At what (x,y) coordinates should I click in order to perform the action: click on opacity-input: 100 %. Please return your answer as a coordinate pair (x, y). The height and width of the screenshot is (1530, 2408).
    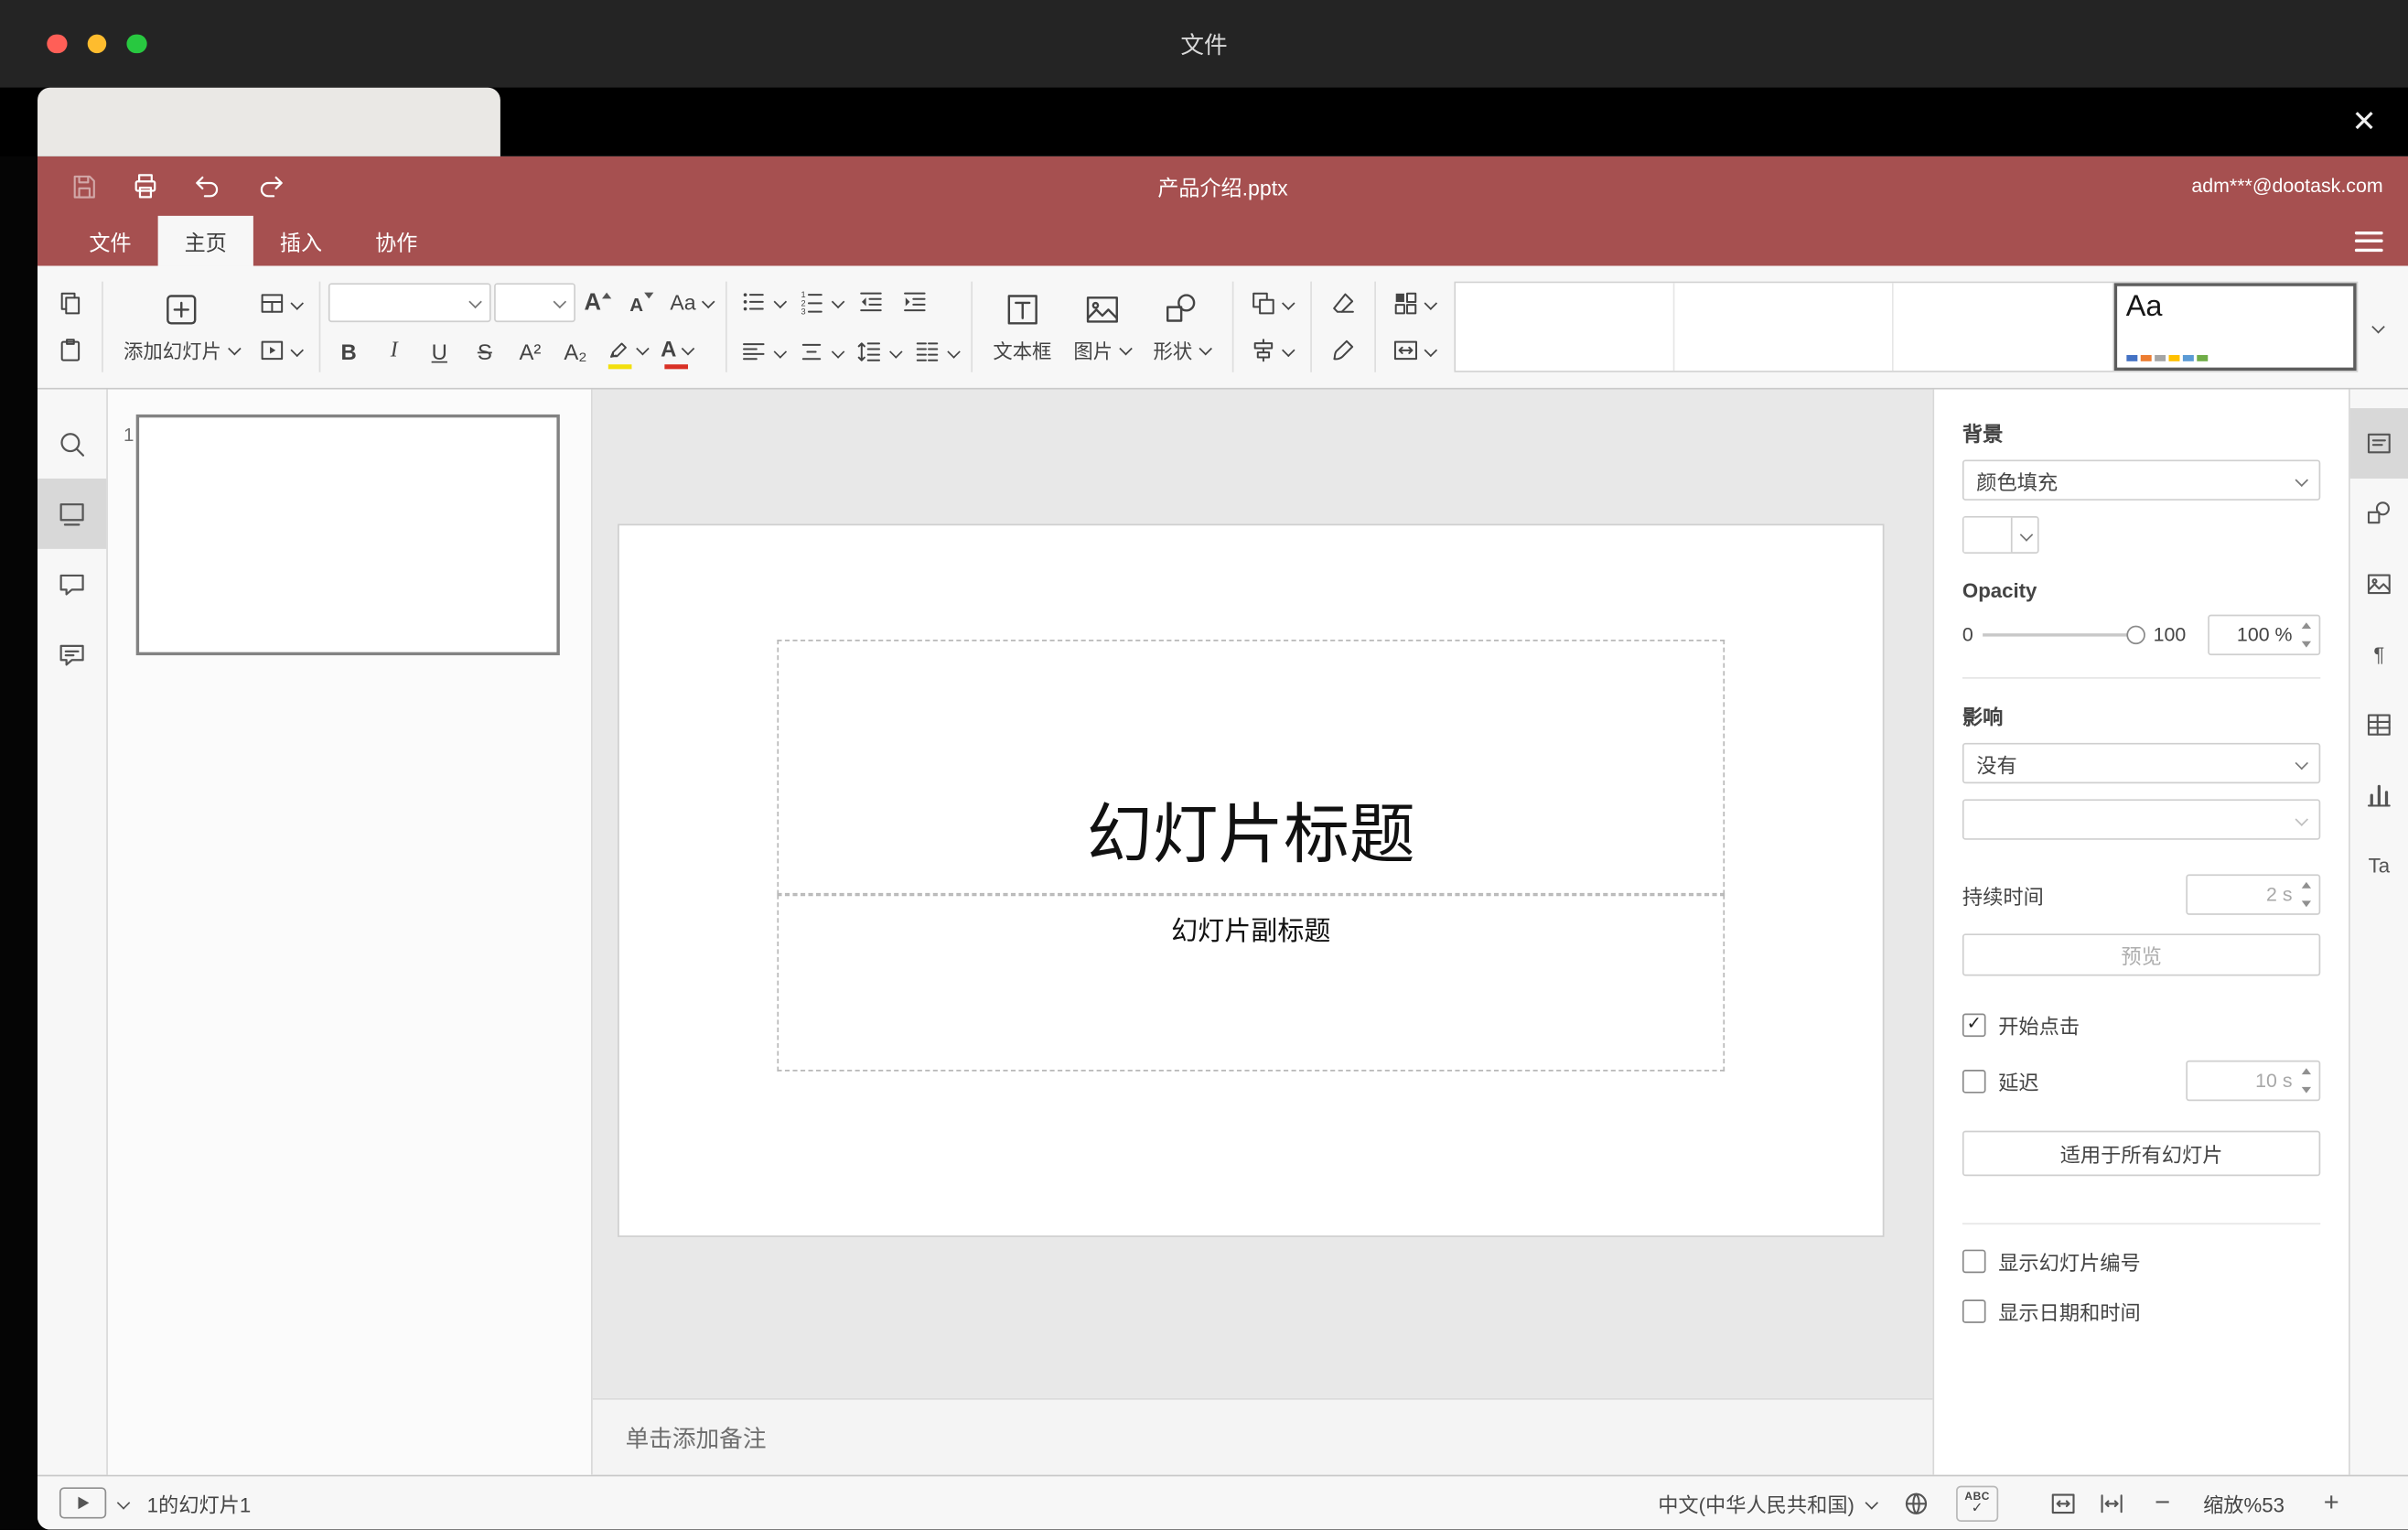
    Looking at the image, I should click on (2264, 635).